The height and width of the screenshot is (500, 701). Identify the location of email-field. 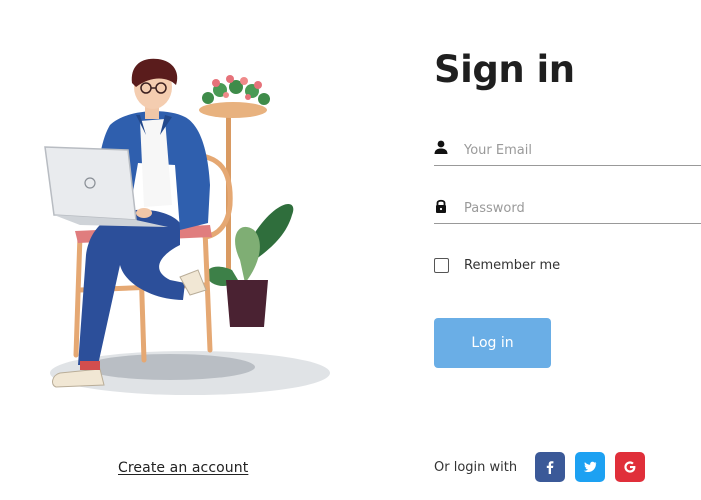
(567, 152).